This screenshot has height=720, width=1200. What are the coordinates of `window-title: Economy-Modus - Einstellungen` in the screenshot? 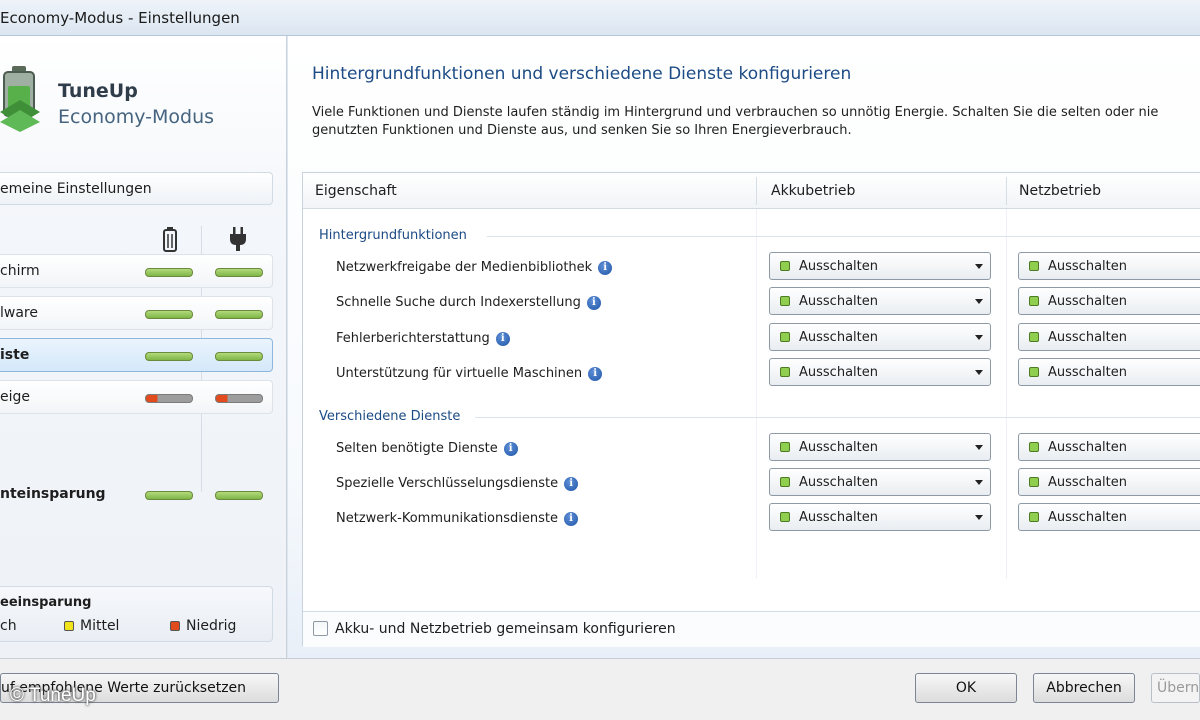 It's located at (120, 18).